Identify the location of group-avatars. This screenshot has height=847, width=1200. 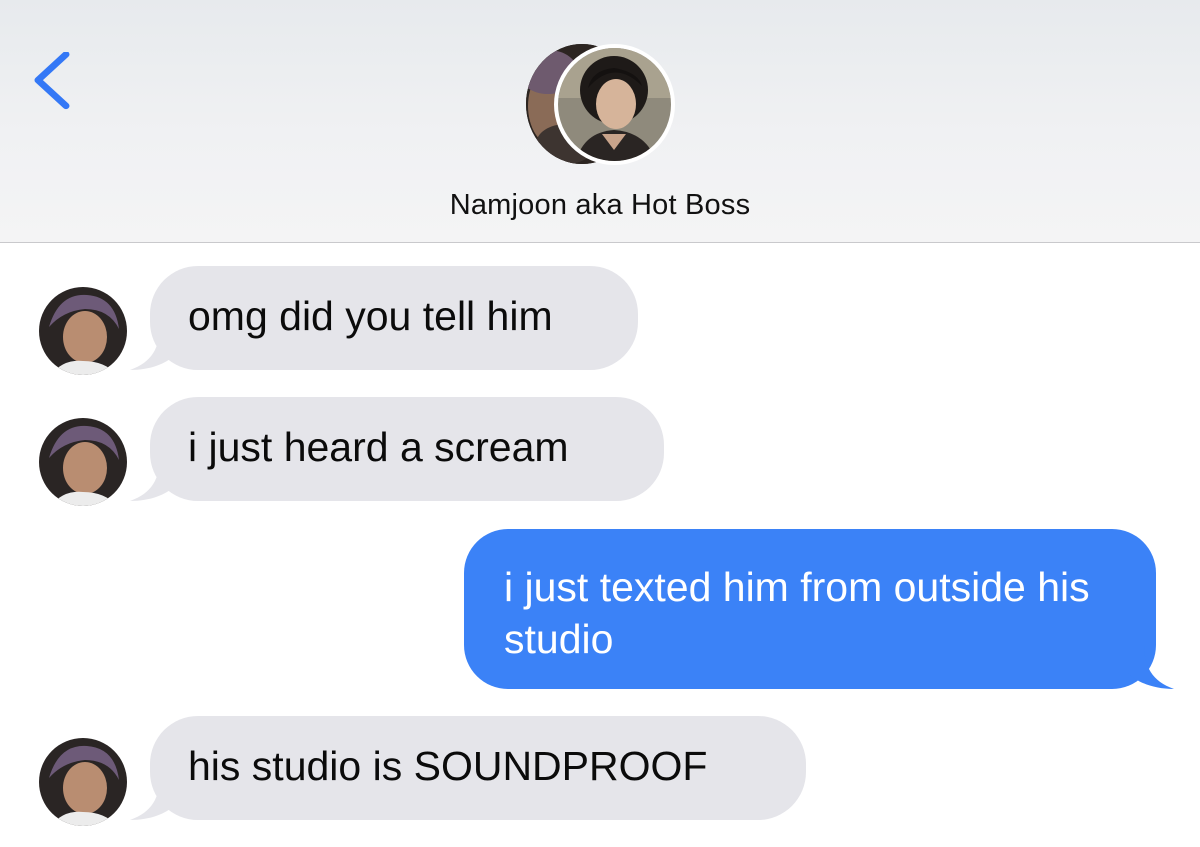
(602, 106).